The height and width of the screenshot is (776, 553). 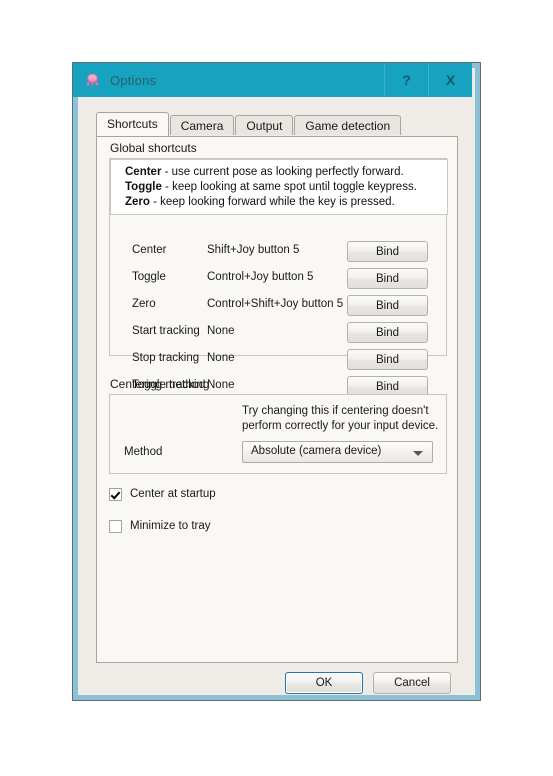 I want to click on tab-output: Output, so click(x=264, y=125).